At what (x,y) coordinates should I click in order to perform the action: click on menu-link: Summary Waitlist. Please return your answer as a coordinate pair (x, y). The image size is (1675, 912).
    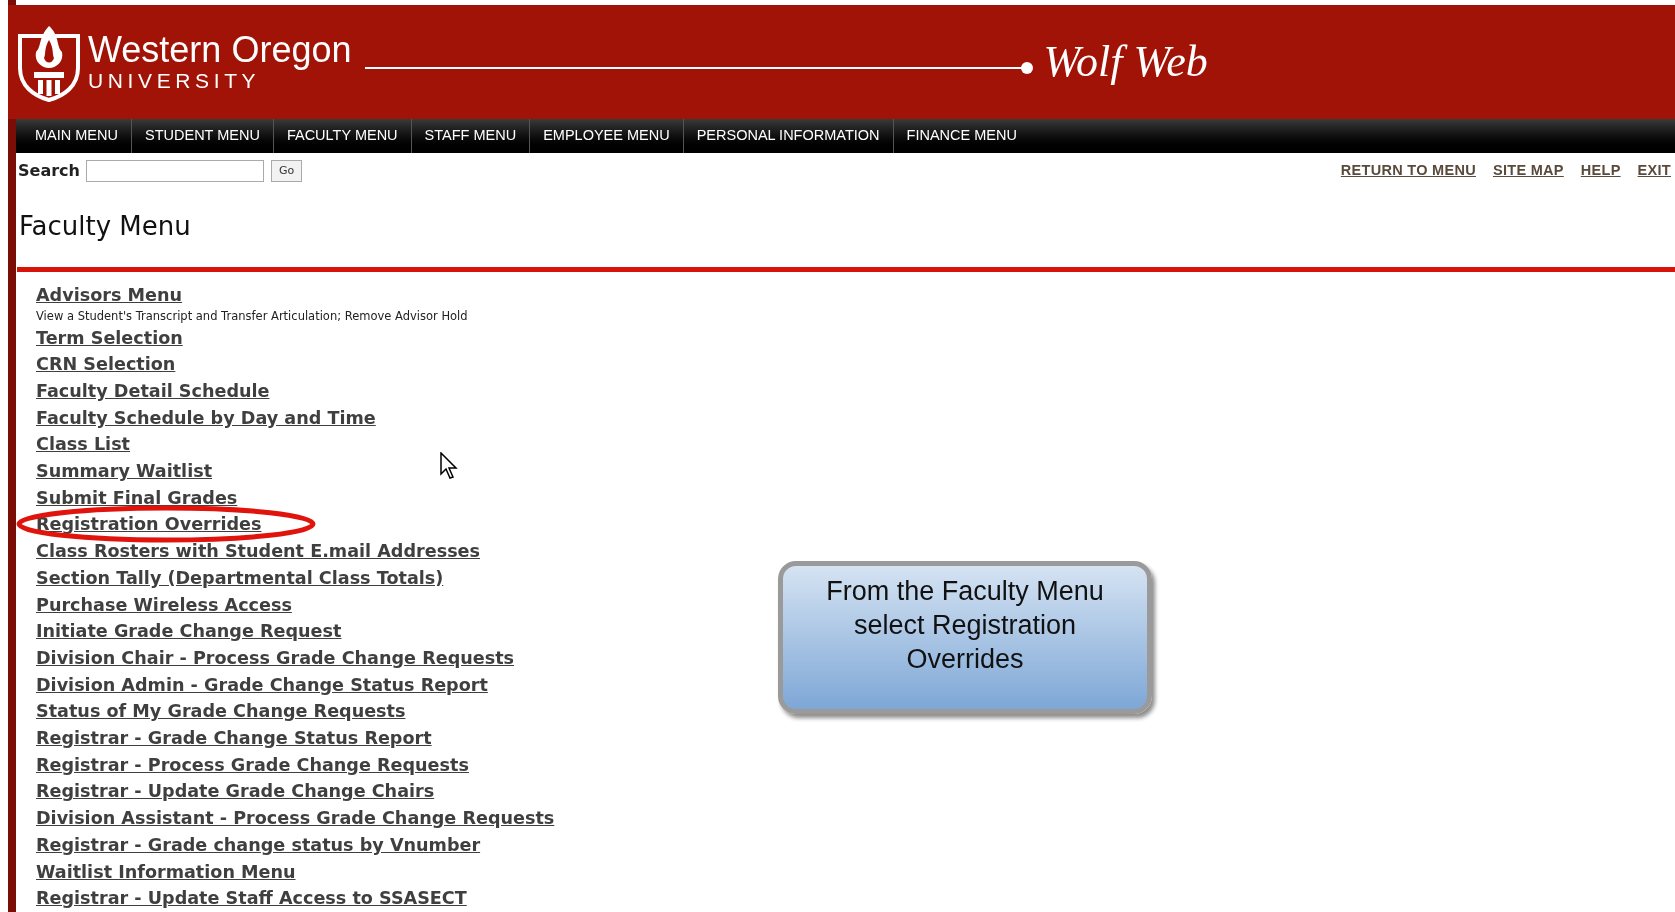
    Looking at the image, I should click on (124, 471).